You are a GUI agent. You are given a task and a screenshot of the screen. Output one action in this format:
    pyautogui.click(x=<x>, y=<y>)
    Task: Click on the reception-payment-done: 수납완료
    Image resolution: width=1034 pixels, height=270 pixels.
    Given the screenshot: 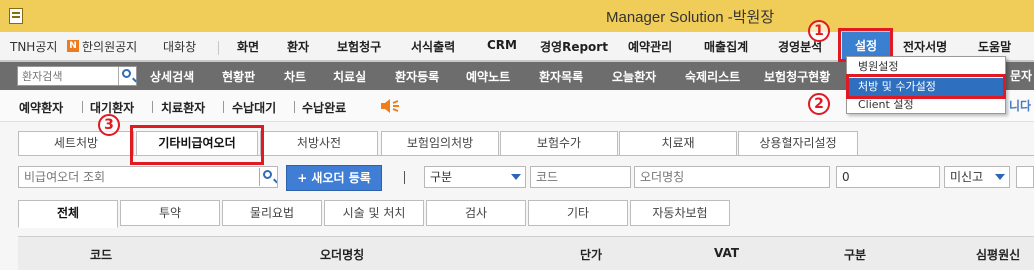 What is the action you would take?
    pyautogui.click(x=324, y=107)
    